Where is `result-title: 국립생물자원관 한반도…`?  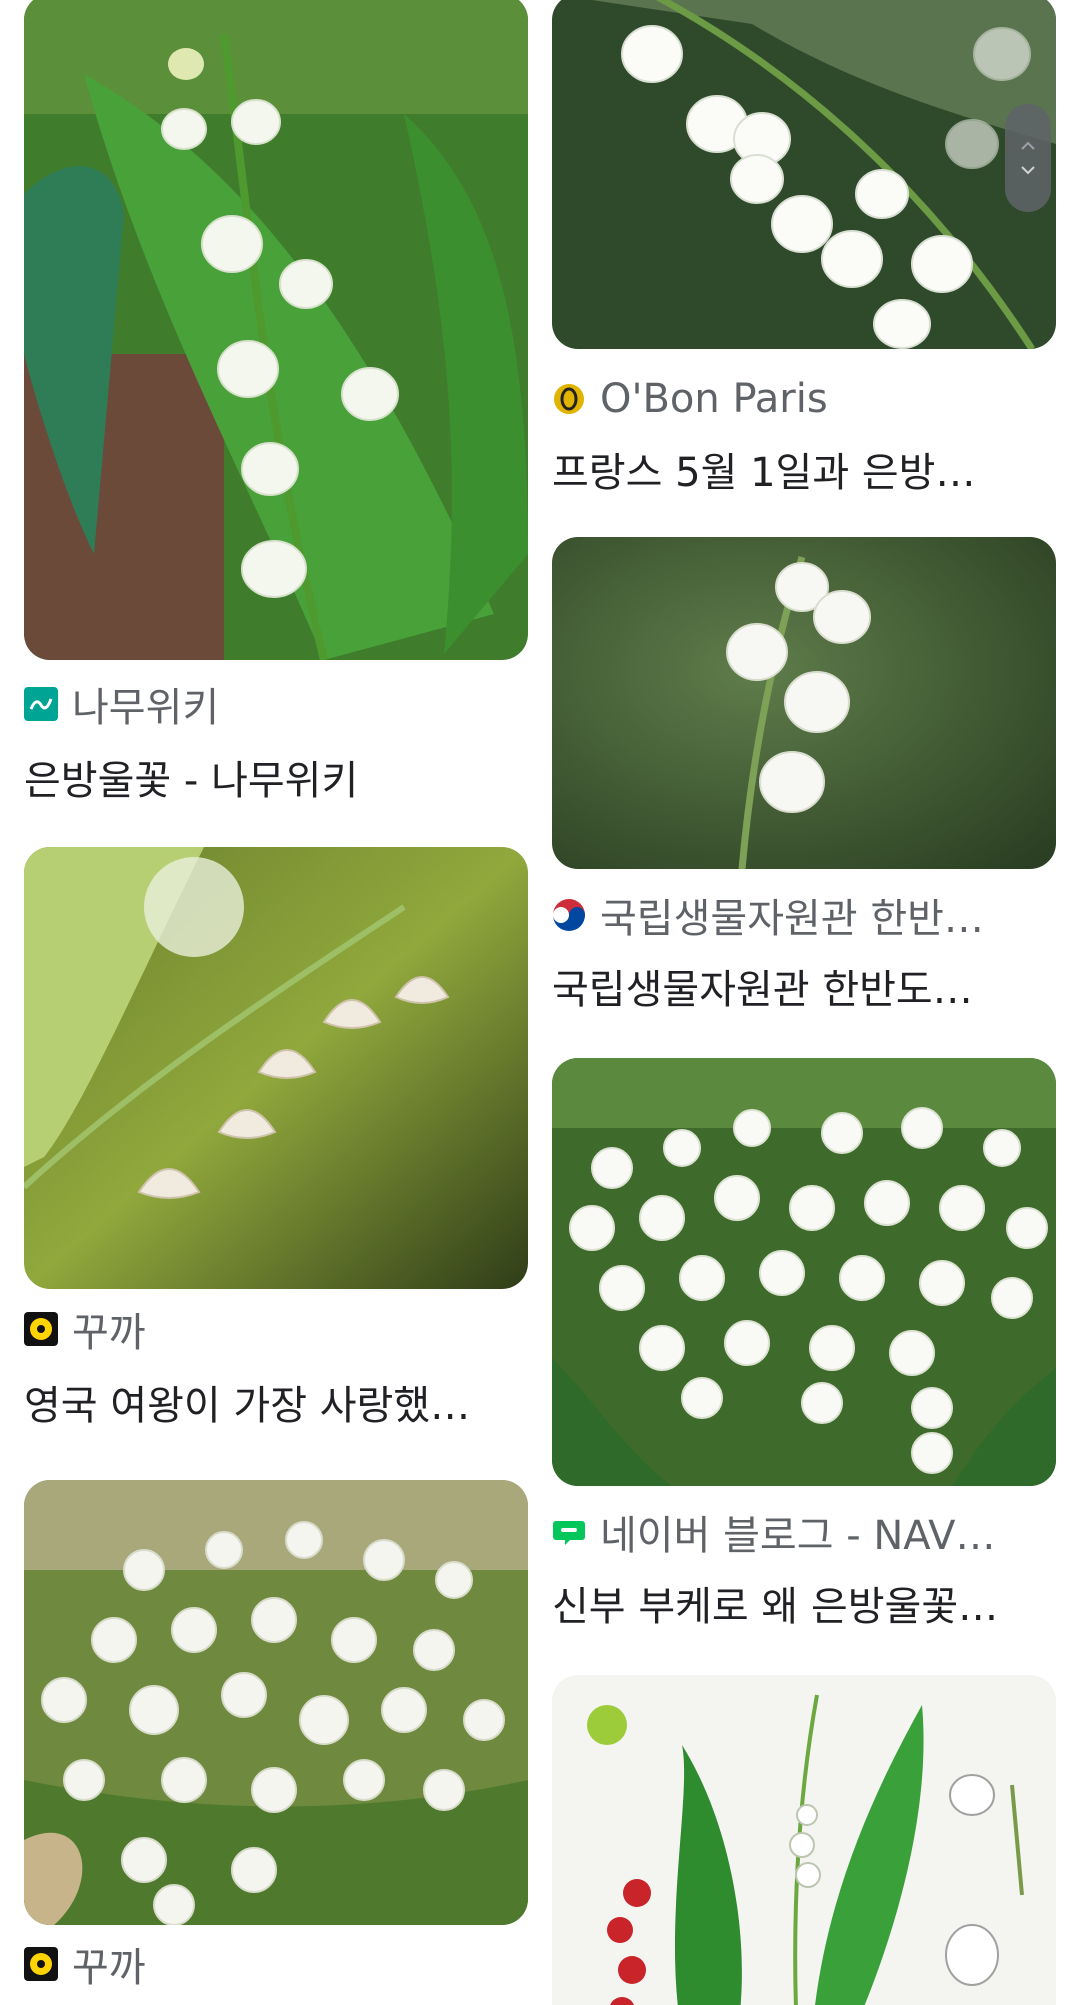
result-title: 국립생물자원관 한반도… is located at coordinates (804, 986).